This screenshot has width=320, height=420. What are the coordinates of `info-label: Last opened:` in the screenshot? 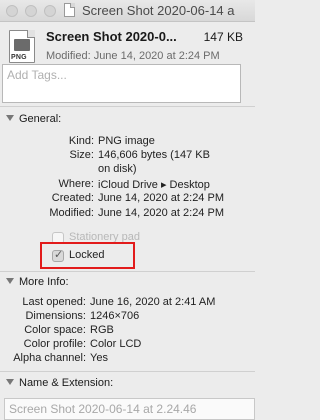 It's located at (54, 302).